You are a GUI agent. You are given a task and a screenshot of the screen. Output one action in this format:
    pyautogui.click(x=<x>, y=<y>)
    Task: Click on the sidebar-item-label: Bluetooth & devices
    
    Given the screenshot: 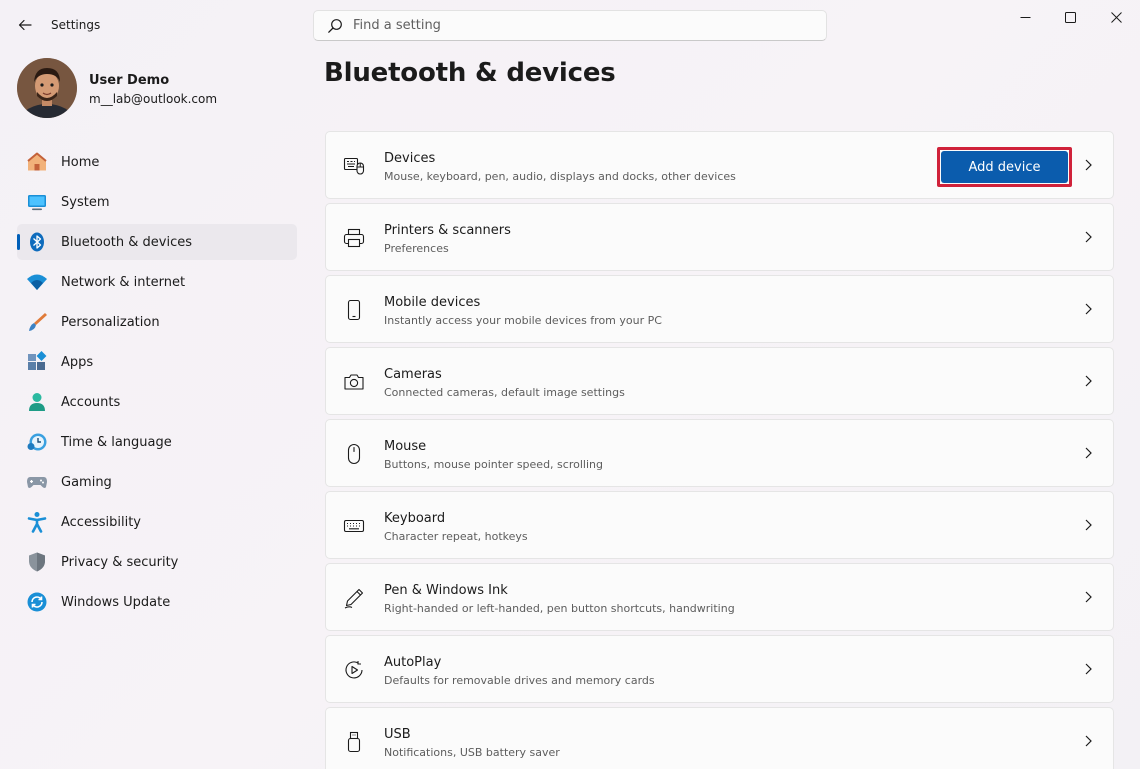 What is the action you would take?
    pyautogui.click(x=126, y=242)
    